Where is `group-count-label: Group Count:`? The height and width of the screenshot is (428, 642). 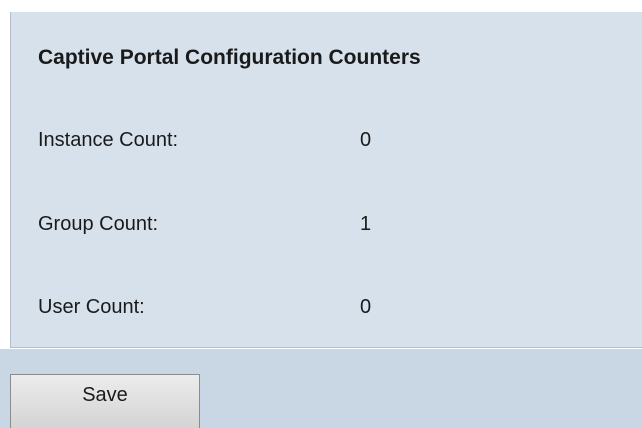
group-count-label: Group Count: is located at coordinates (98, 224).